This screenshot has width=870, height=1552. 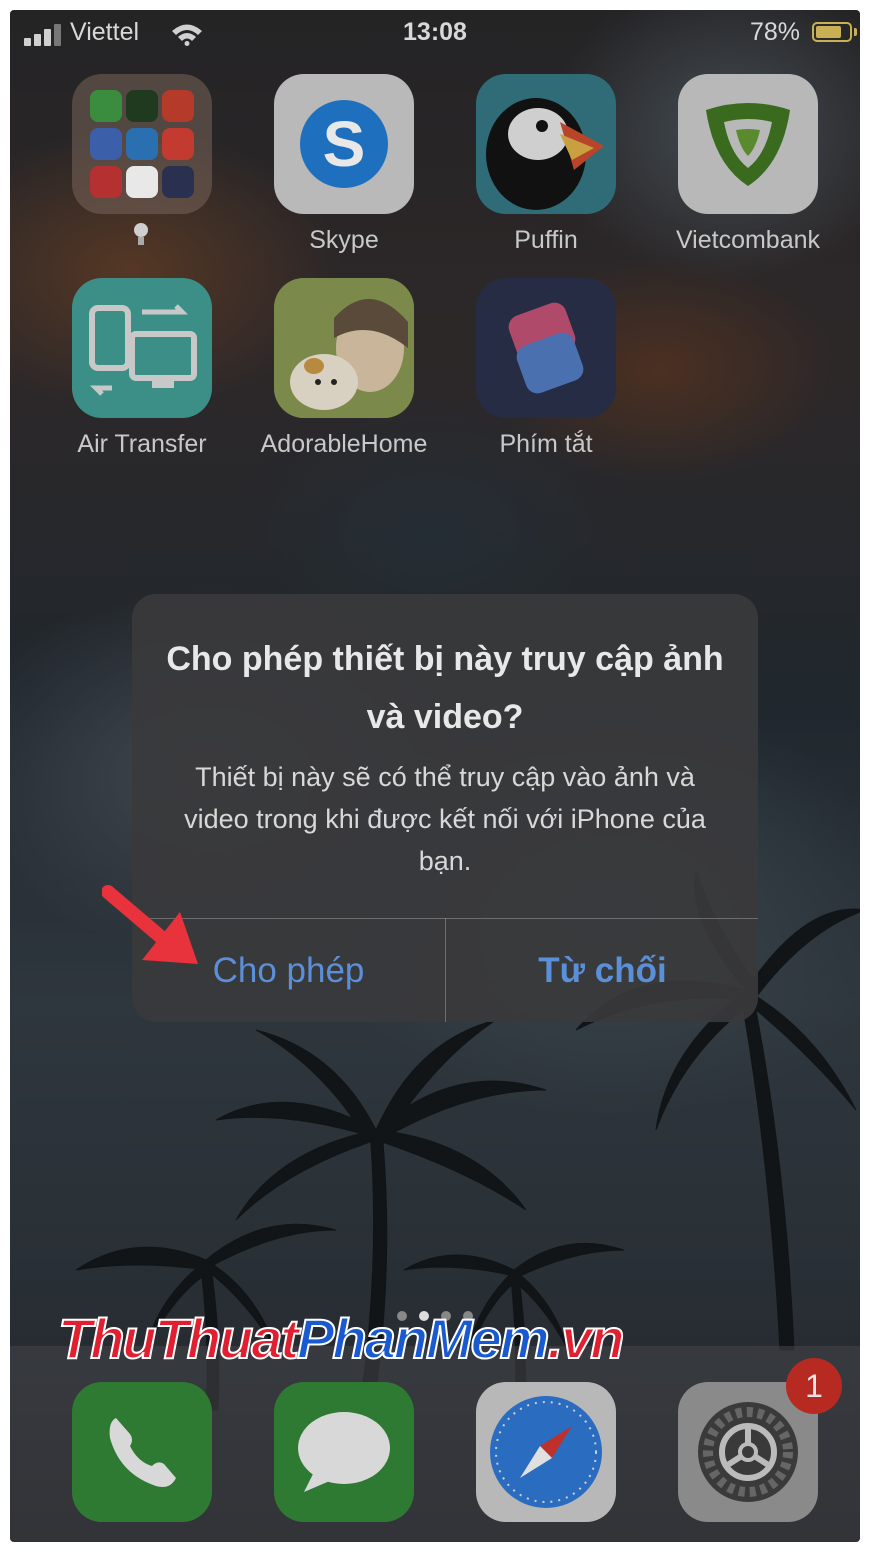 I want to click on app-label-vietcombank: Vietcombank, so click(x=748, y=240).